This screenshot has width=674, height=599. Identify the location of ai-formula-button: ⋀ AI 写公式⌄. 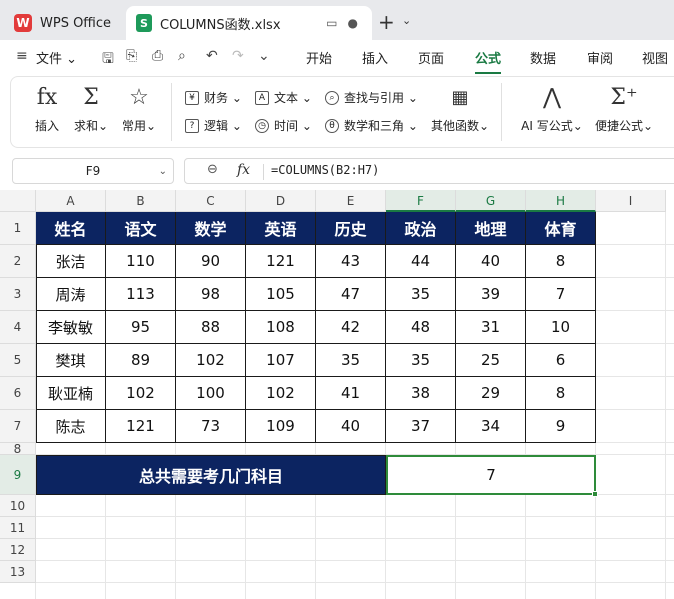
(552, 108).